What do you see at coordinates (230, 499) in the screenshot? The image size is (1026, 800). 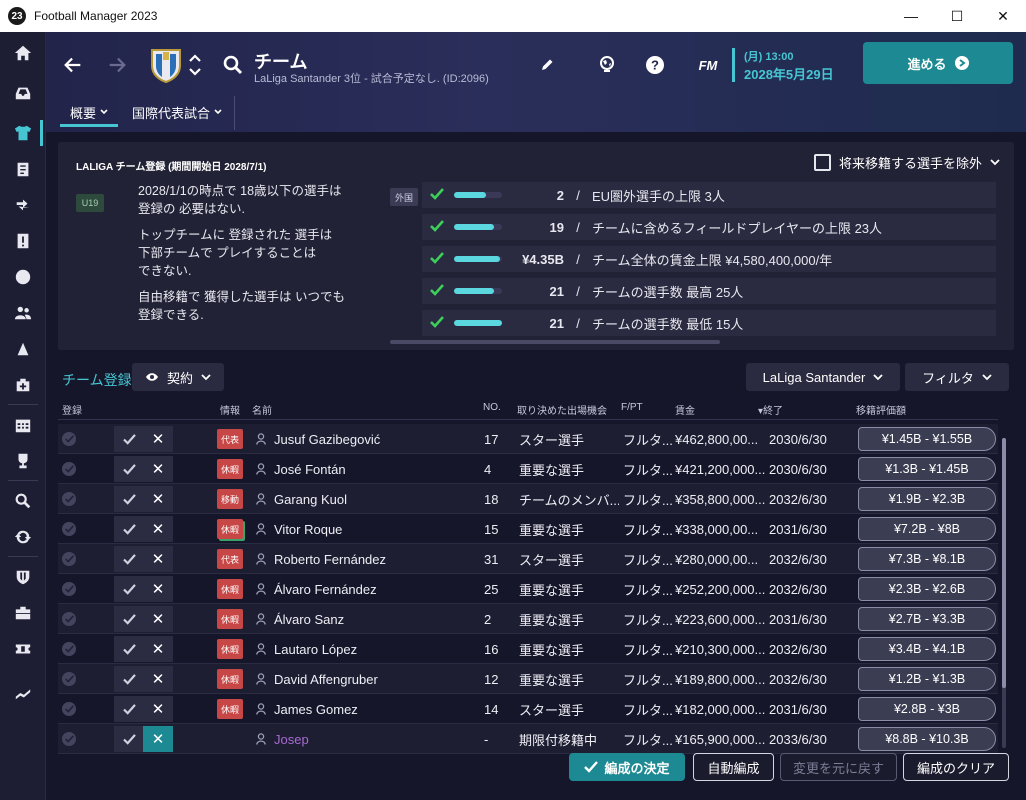 I see `player-status-badge: 移動` at bounding box center [230, 499].